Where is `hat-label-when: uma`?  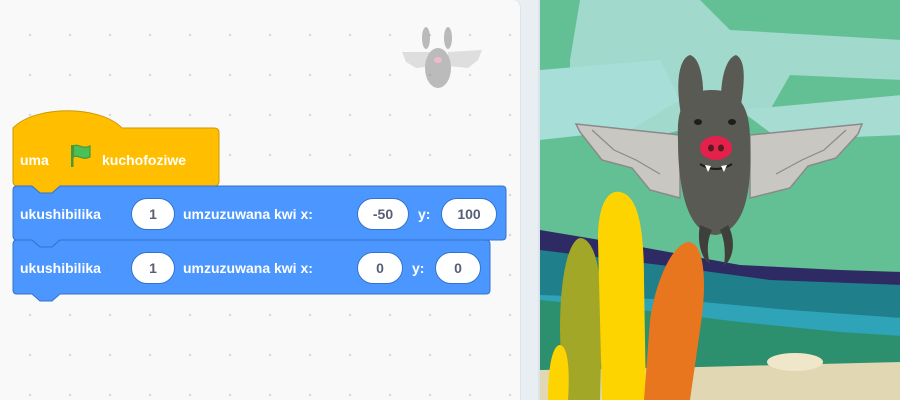
hat-label-when: uma is located at coordinates (34, 160).